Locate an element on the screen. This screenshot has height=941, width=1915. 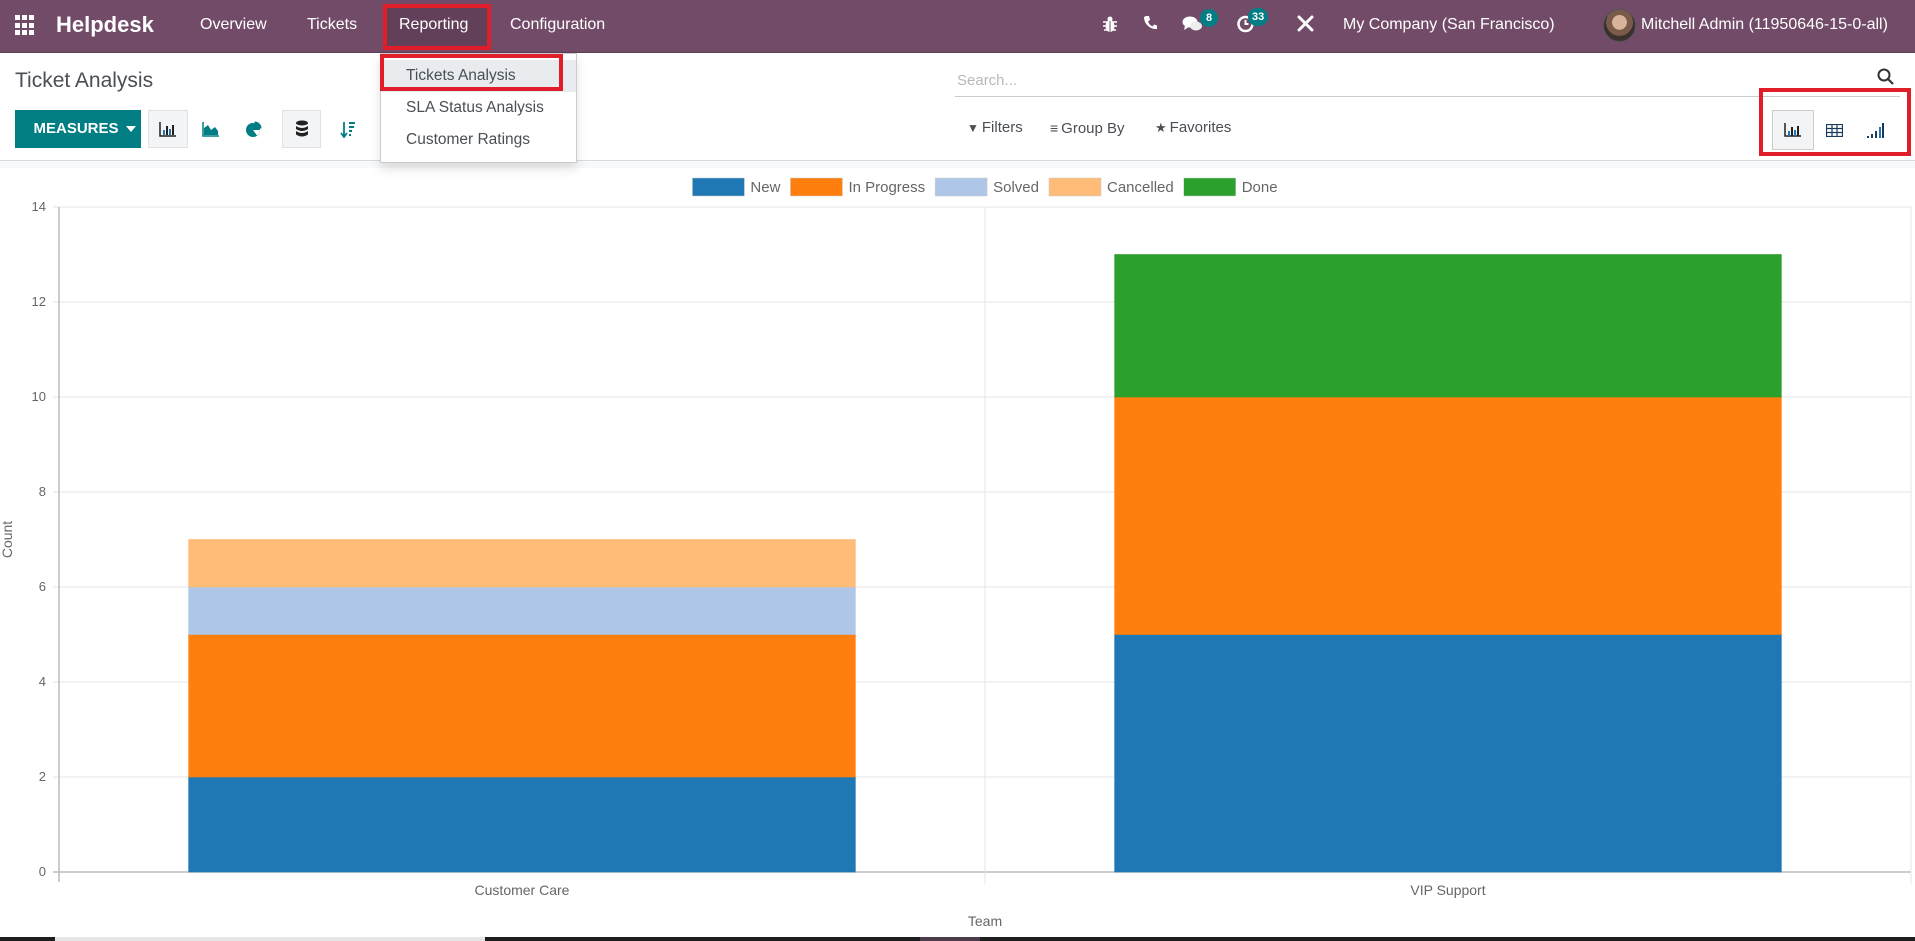
measures-label: MEASURES is located at coordinates (76, 128).